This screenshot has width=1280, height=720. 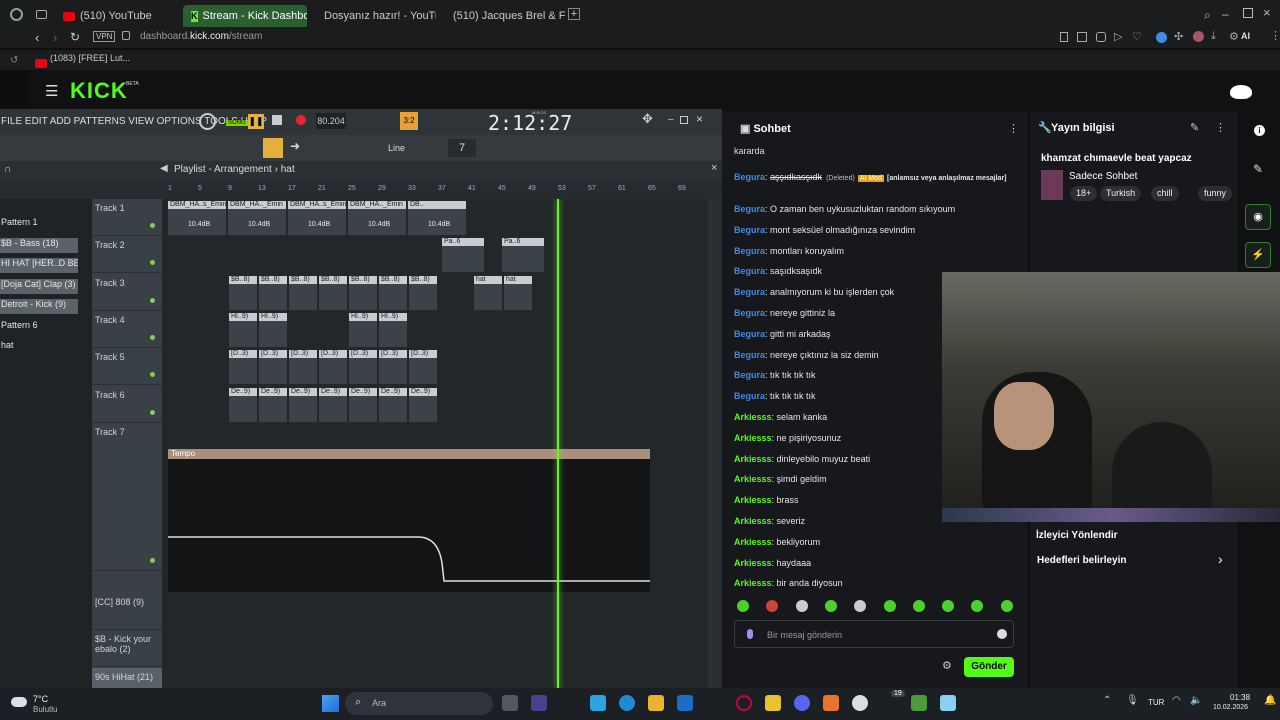 What do you see at coordinates (1234, 36) in the screenshot?
I see `settings-icon: ⚙` at bounding box center [1234, 36].